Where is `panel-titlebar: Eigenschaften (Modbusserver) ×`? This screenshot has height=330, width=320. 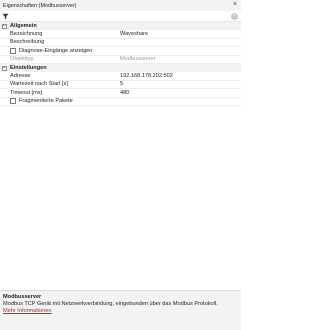 panel-titlebar: Eigenschaften (Modbusserver) × is located at coordinates (120, 5).